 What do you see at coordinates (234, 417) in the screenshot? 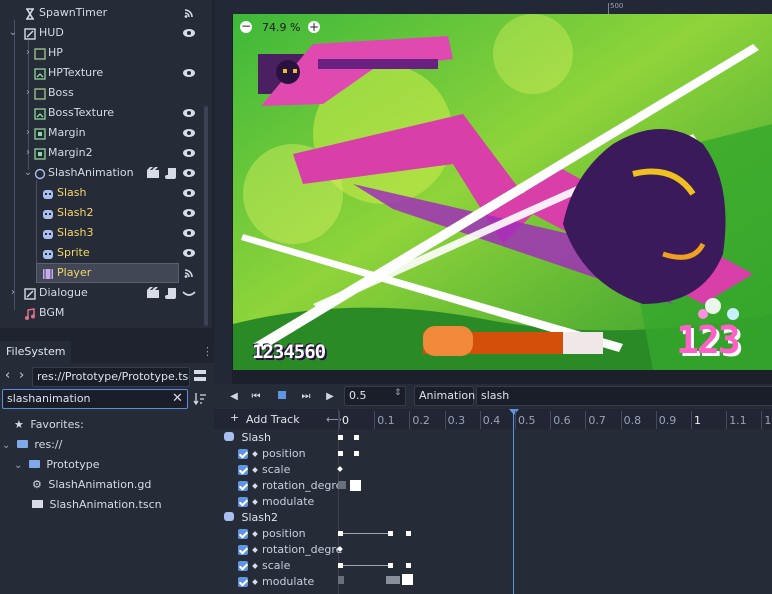
I see `add-track-icon: +` at bounding box center [234, 417].